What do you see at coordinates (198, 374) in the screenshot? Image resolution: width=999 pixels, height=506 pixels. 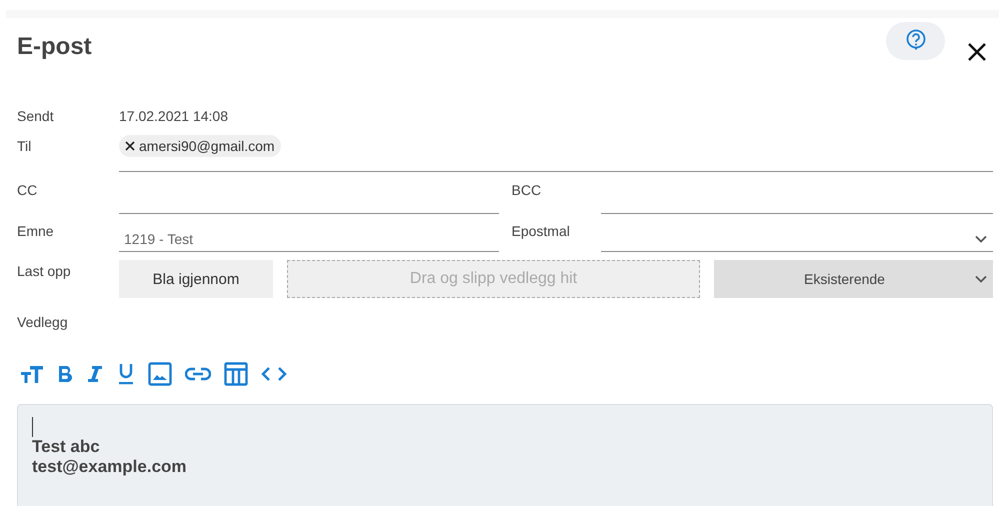 I see `link-icon` at bounding box center [198, 374].